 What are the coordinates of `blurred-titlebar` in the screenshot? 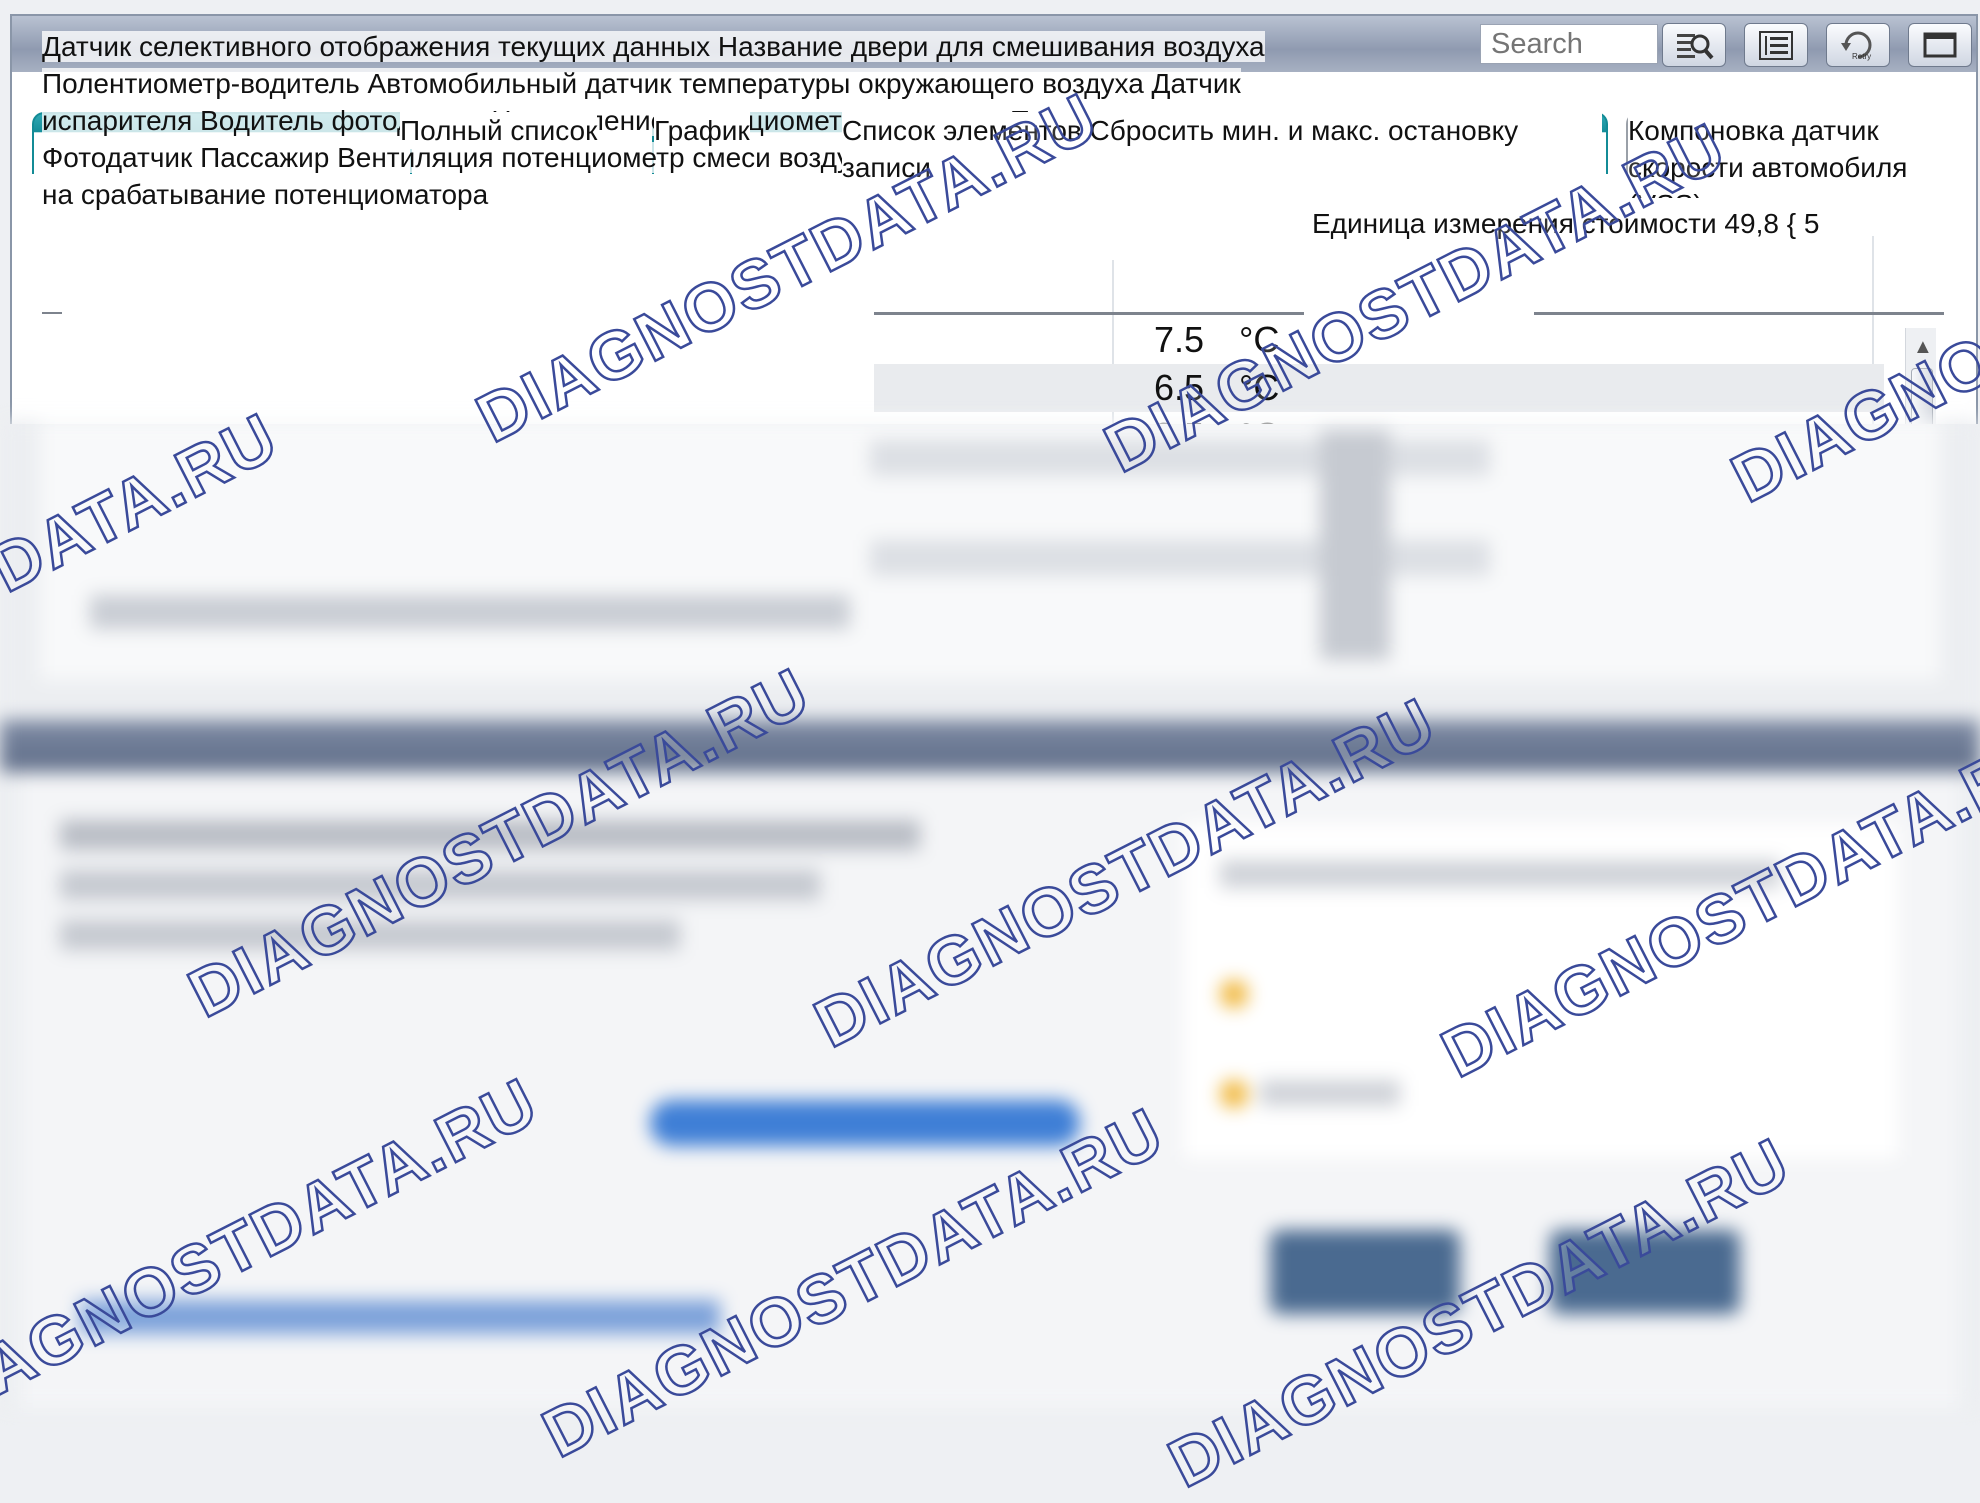 It's located at (990, 746).